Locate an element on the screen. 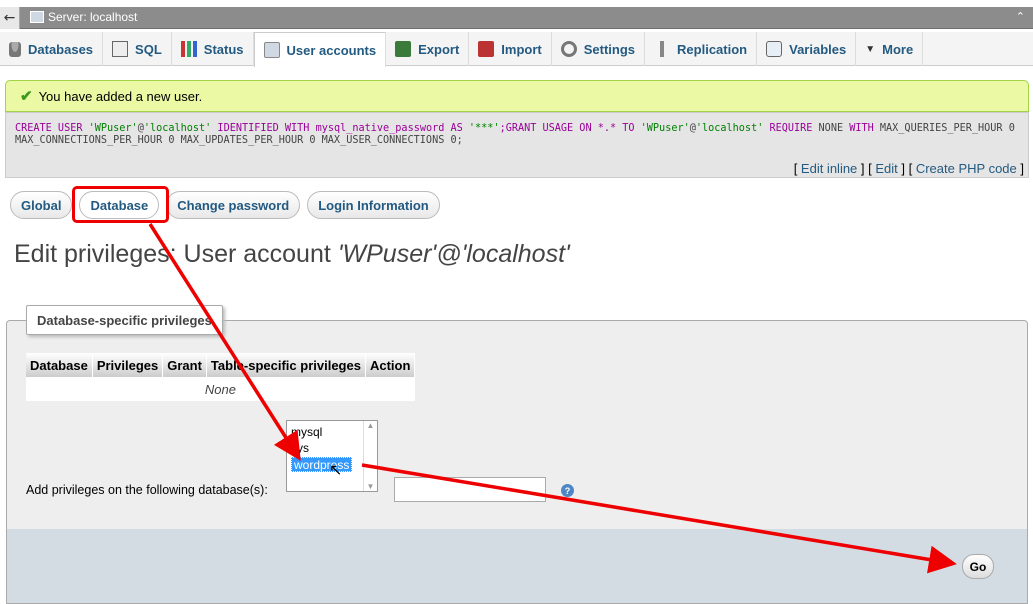  form-footer is located at coordinates (517, 566).